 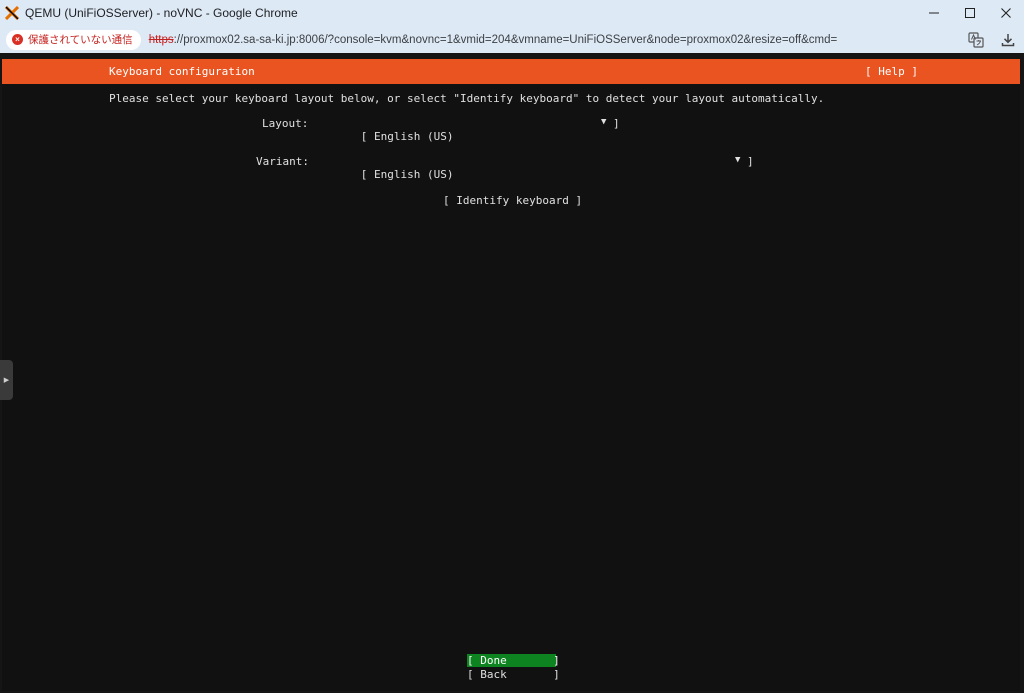 I want to click on maximize-button, so click(x=970, y=13).